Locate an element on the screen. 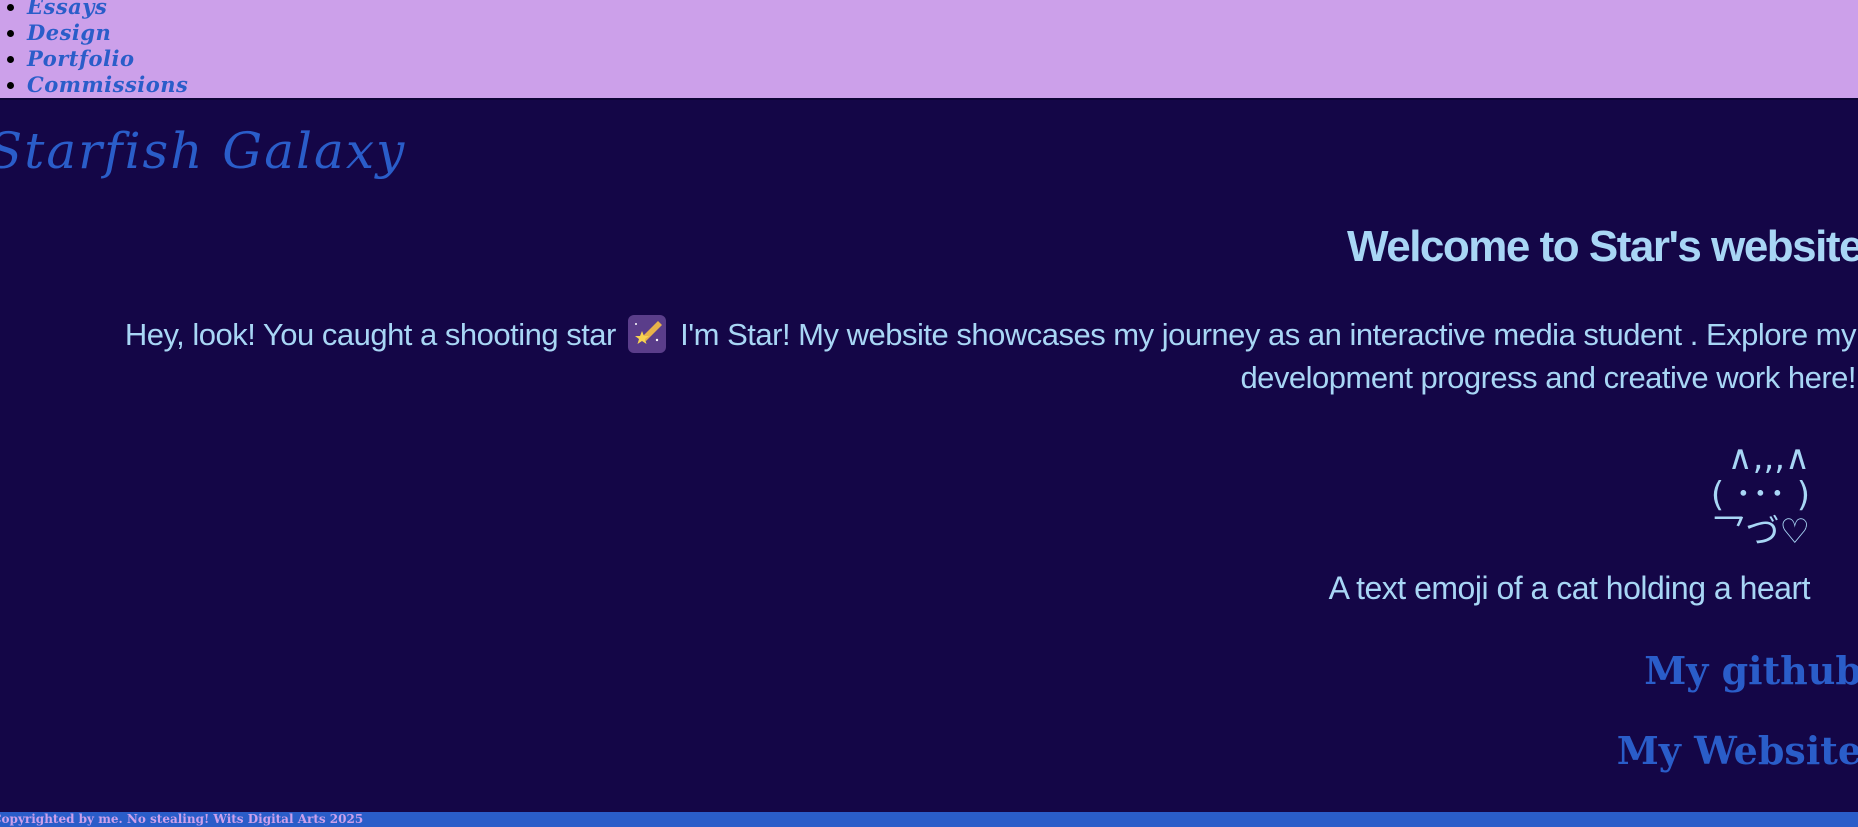  nav-item-portfolio: Portfolio is located at coordinates (107, 59).